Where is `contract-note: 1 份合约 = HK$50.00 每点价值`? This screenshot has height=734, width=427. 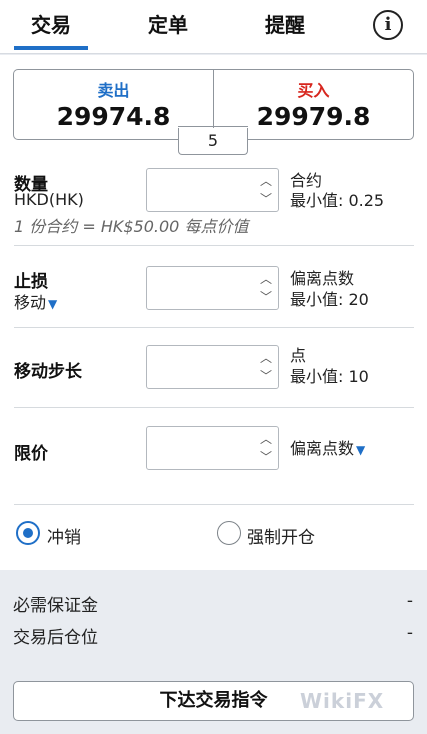 contract-note: 1 份合约 = HK$50.00 每点价值 is located at coordinates (131, 226).